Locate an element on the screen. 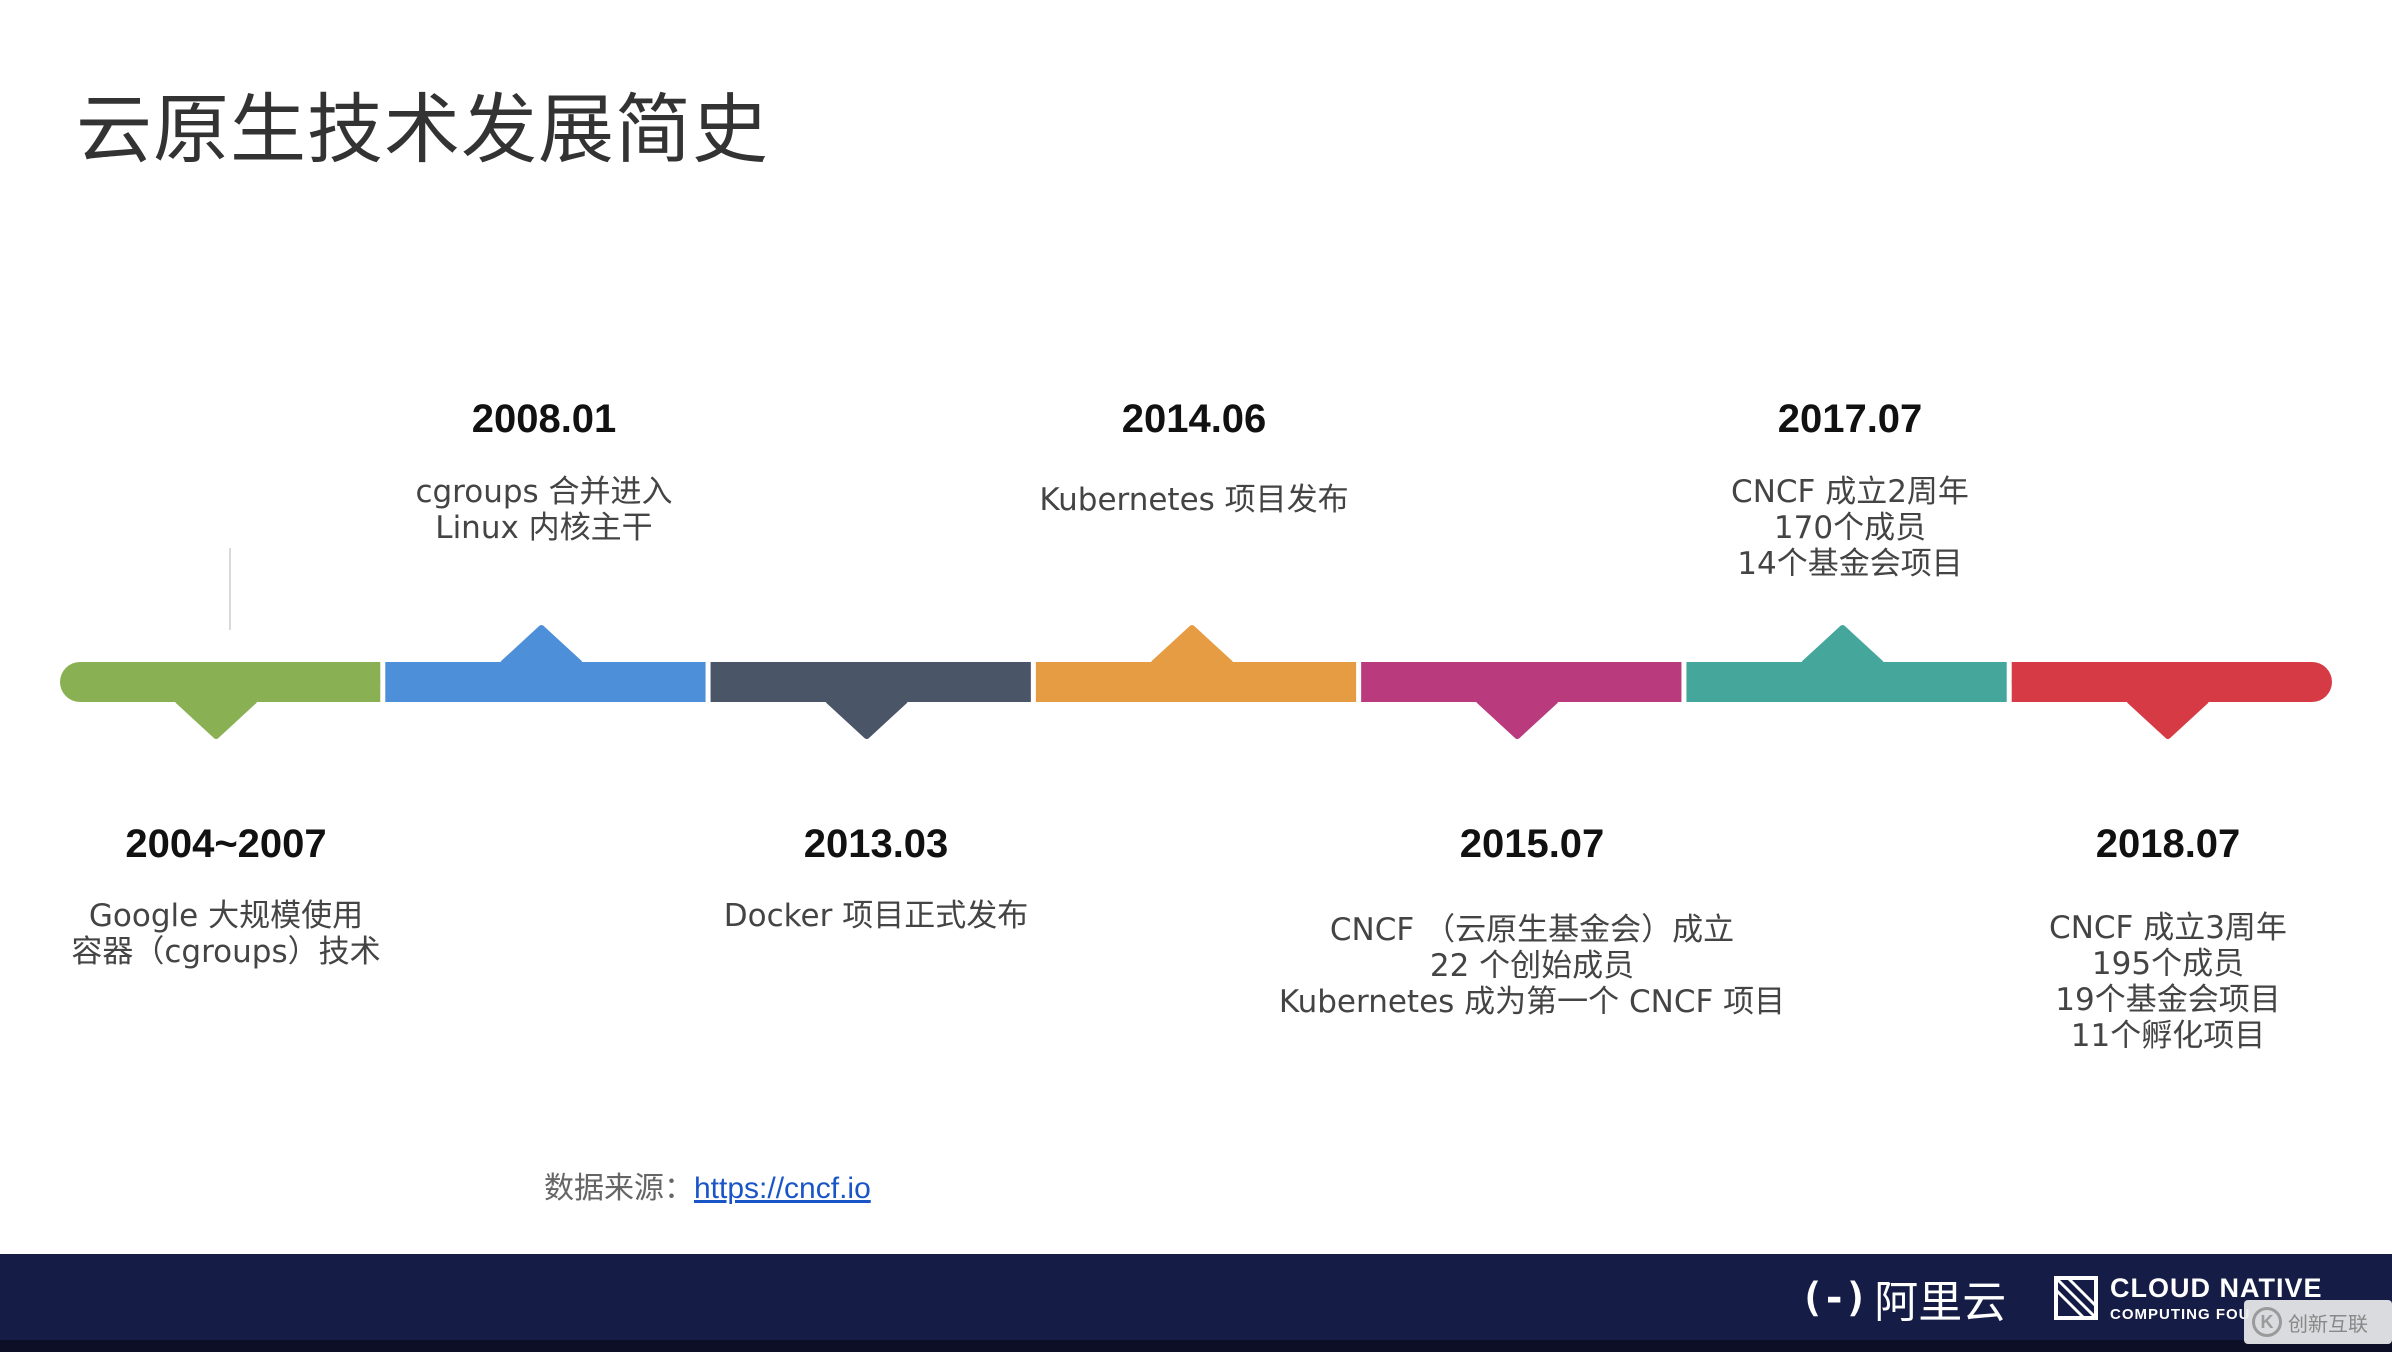 The height and width of the screenshot is (1352, 2392). milestone-desc-2013-03: Docker 项目正式发布 is located at coordinates (876, 916).